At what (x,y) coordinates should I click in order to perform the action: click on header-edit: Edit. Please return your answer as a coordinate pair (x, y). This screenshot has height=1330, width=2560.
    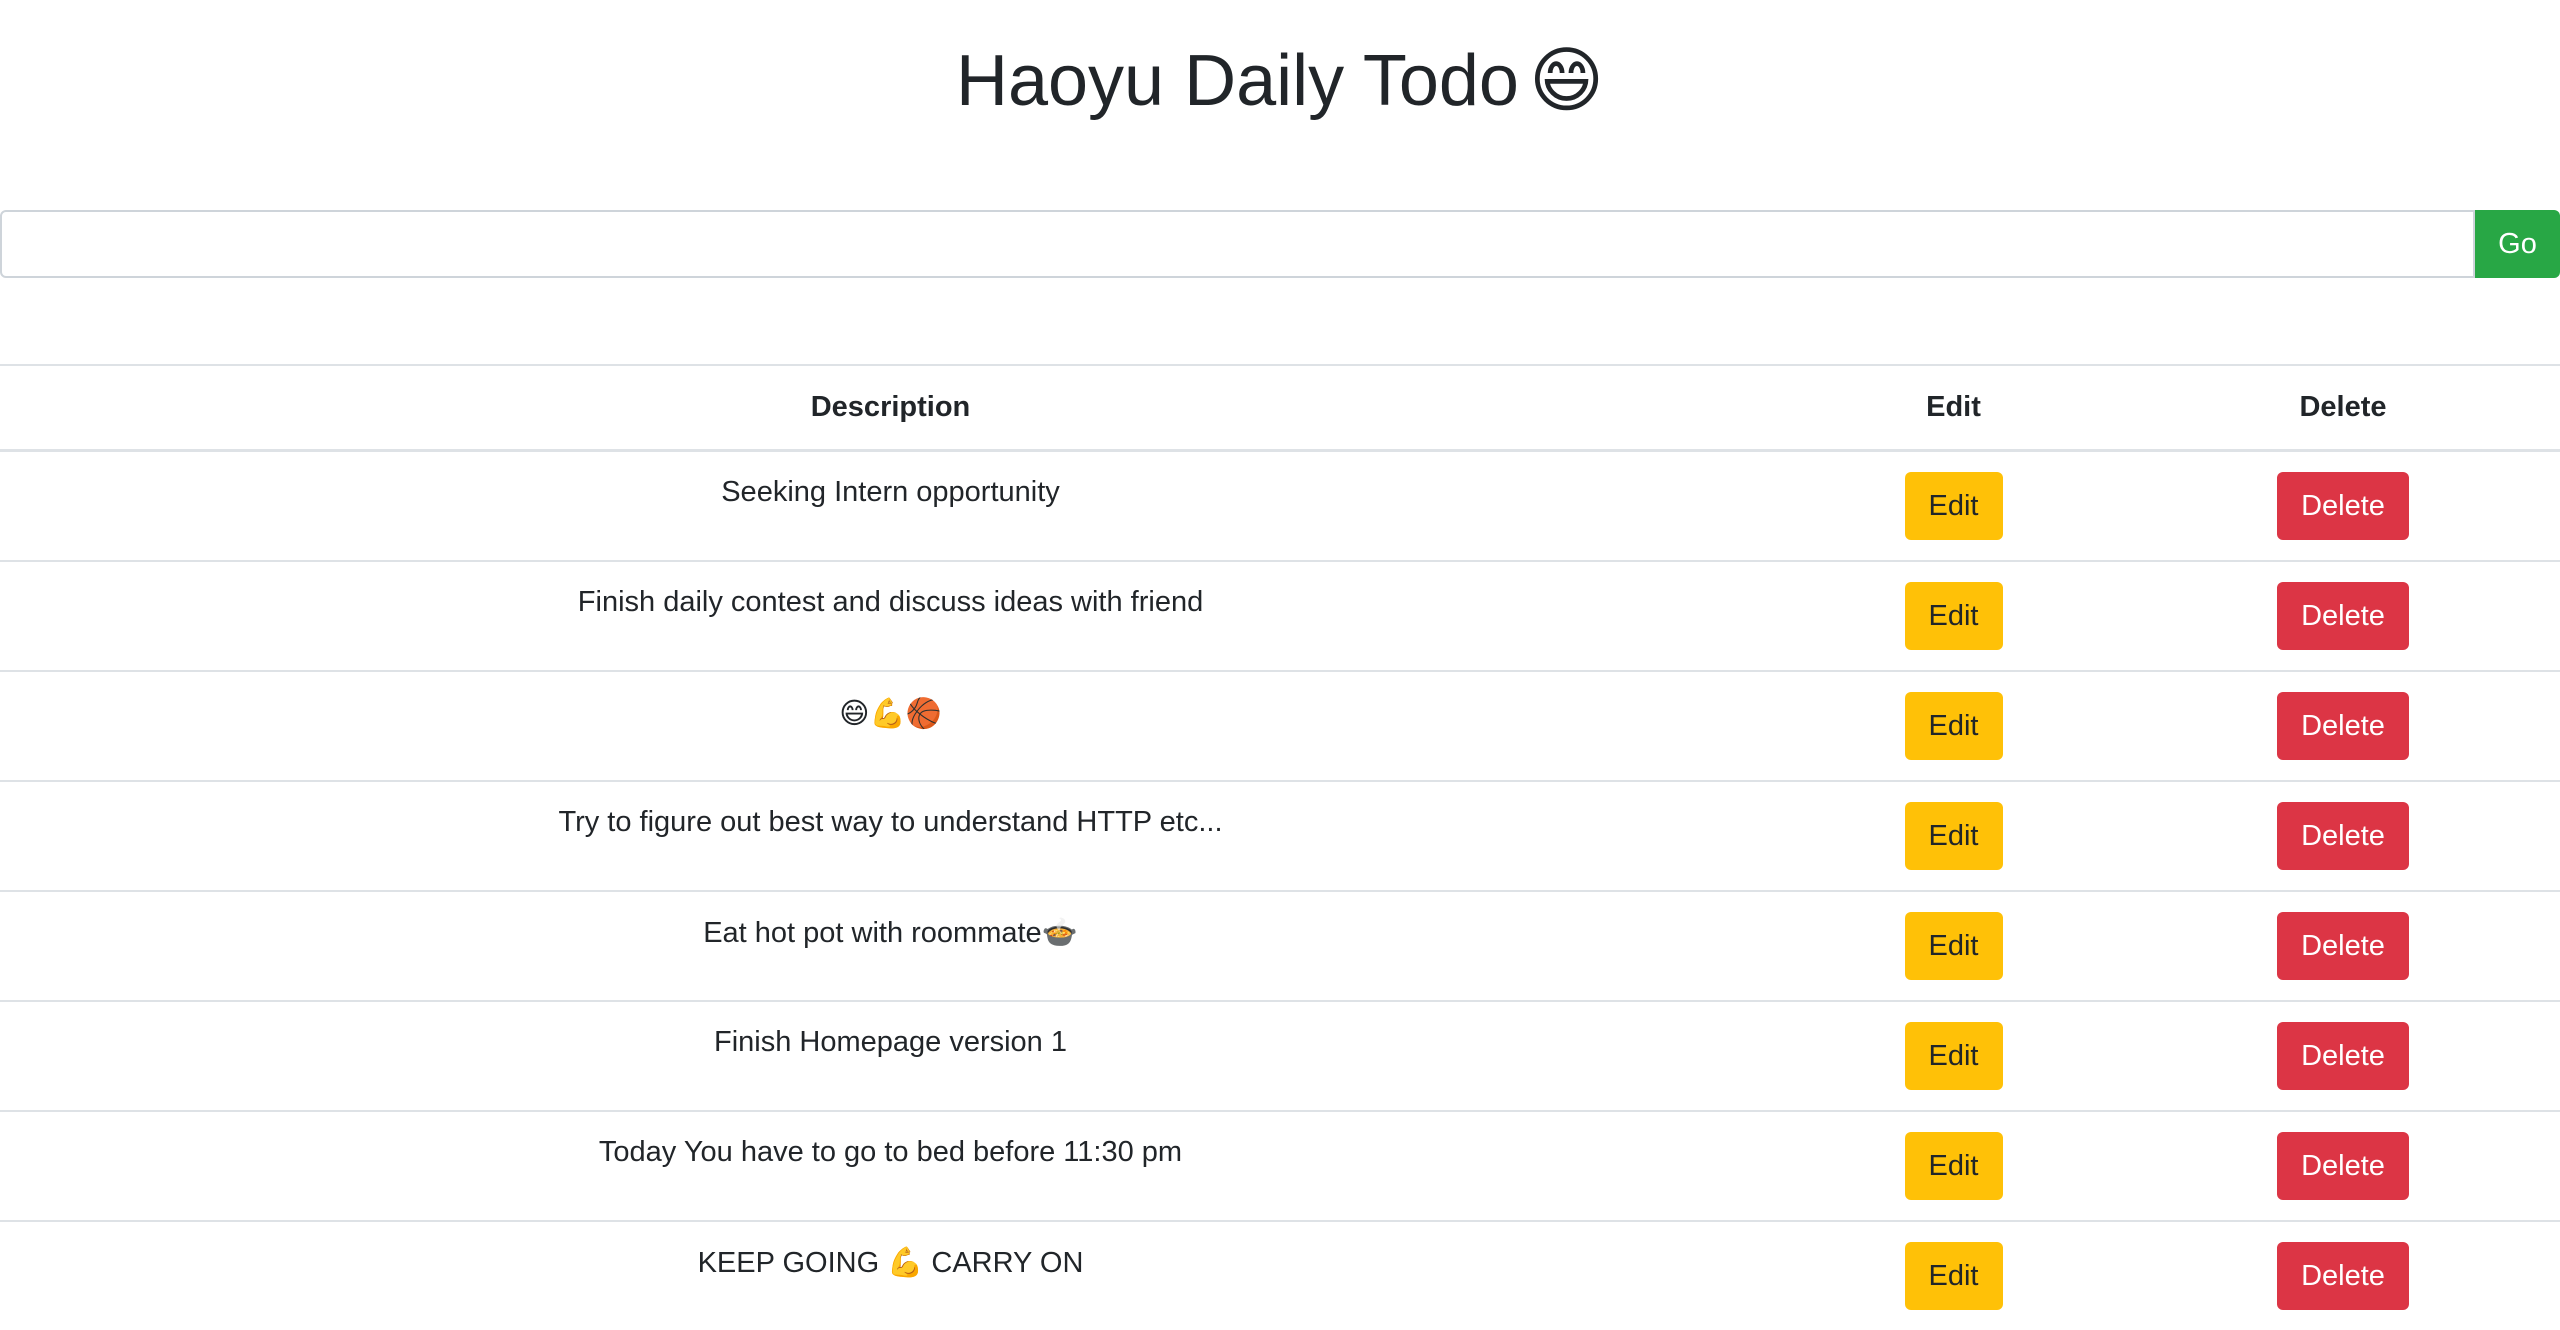
    Looking at the image, I should click on (1953, 408).